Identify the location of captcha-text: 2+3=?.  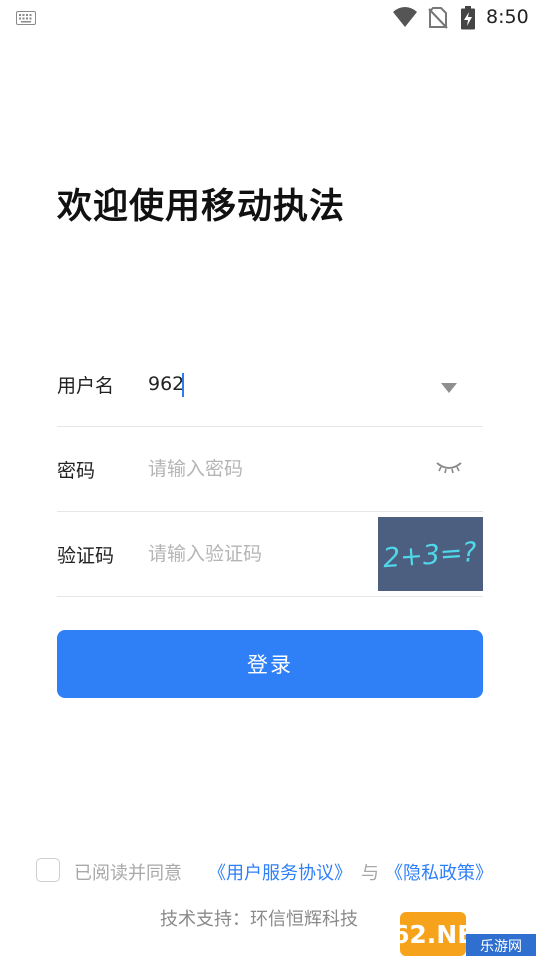
(430, 555).